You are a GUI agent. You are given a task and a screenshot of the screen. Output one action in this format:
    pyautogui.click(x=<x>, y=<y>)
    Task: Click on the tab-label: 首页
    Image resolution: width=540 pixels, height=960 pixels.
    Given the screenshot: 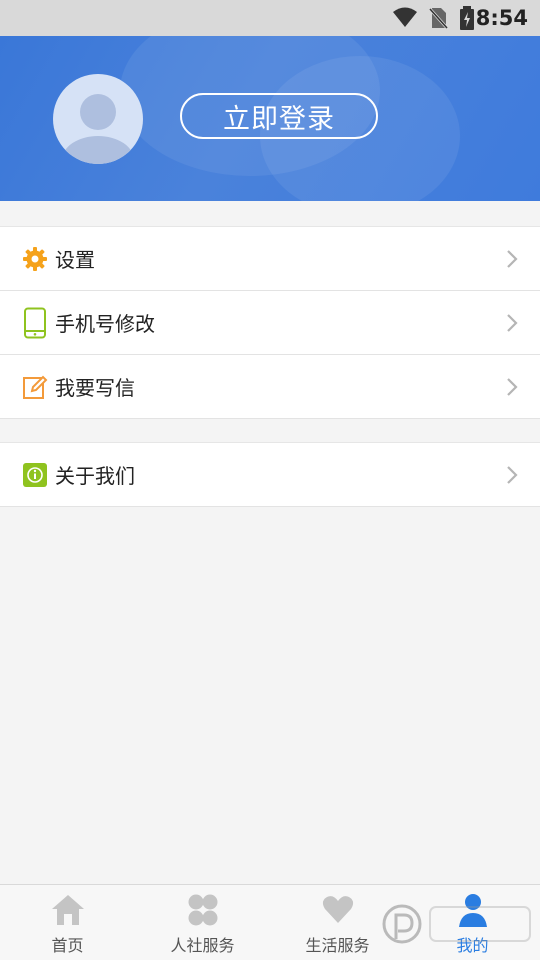 What is the action you would take?
    pyautogui.click(x=67, y=945)
    